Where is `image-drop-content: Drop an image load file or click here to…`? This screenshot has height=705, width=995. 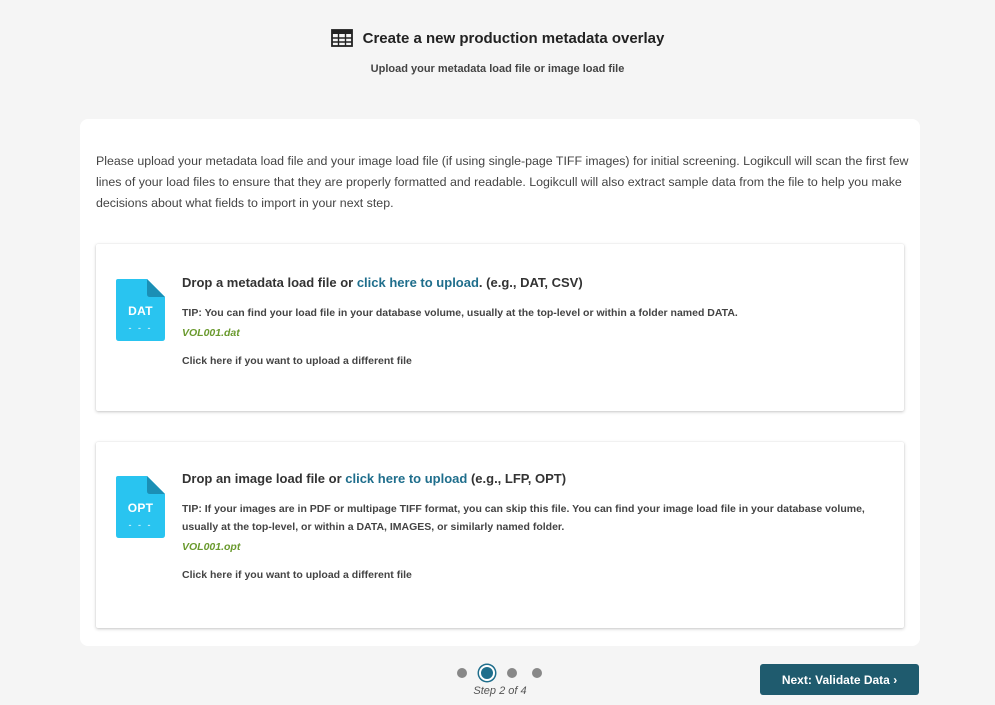 image-drop-content: Drop an image load file or click here to… is located at coordinates (535, 526).